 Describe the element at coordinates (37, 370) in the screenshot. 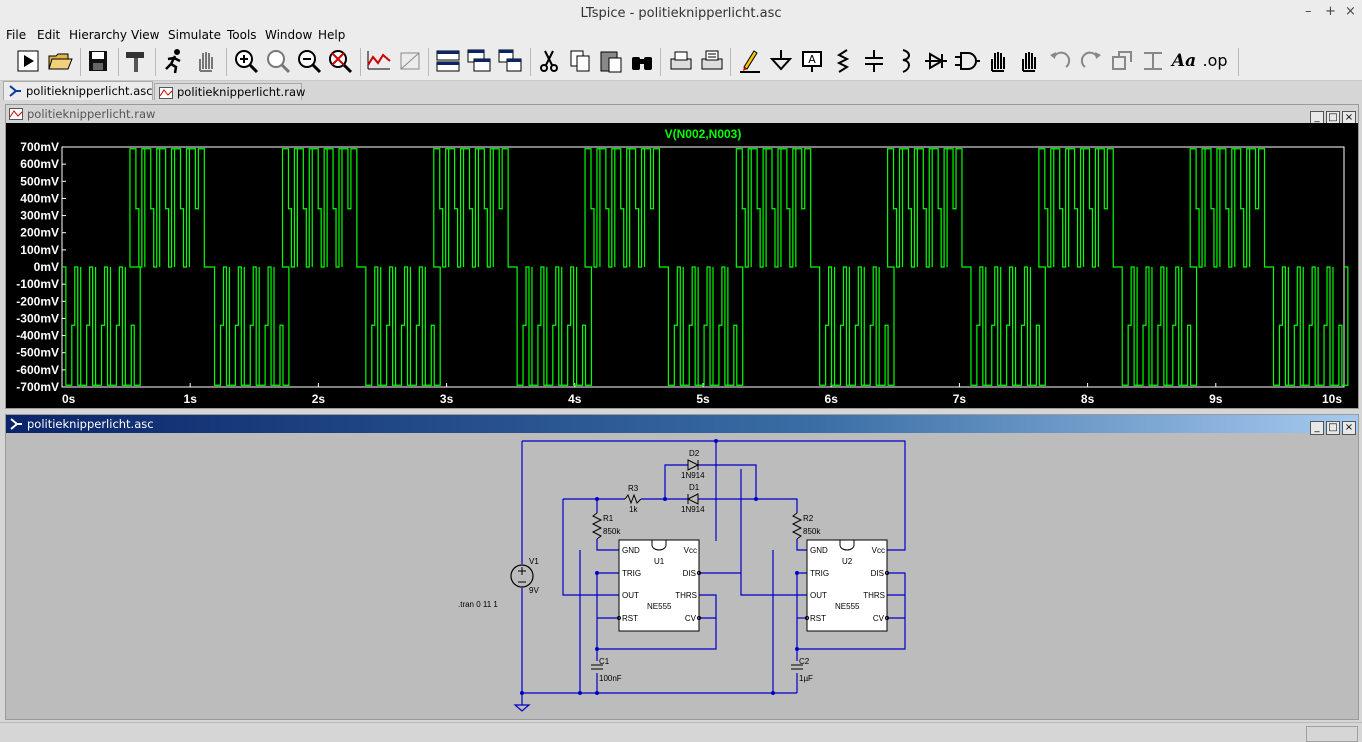

I see `y-tick-label: -600mV` at that location.